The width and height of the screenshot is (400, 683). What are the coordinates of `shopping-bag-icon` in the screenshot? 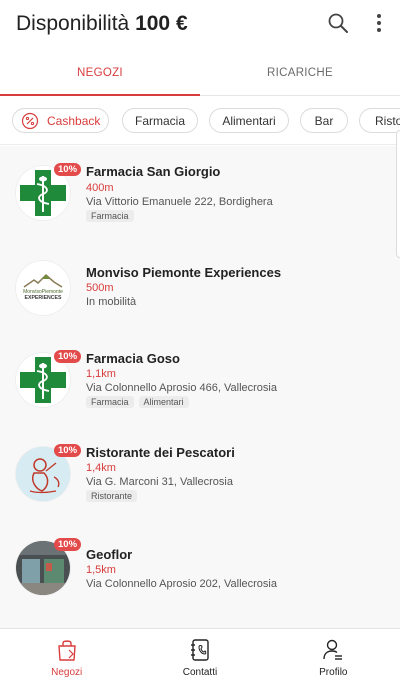 It's located at (66, 650).